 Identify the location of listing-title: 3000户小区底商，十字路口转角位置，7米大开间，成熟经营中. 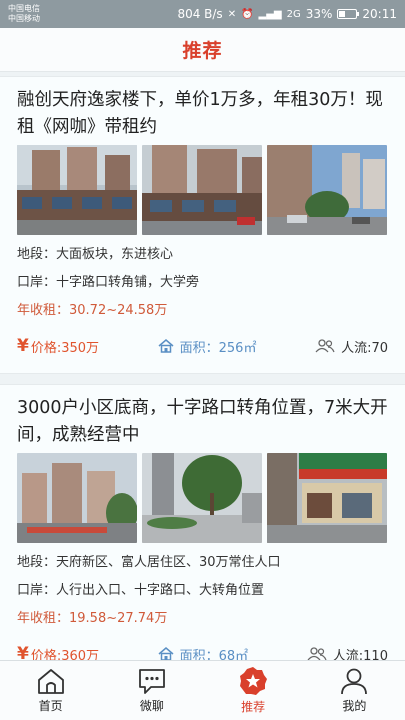
(202, 422).